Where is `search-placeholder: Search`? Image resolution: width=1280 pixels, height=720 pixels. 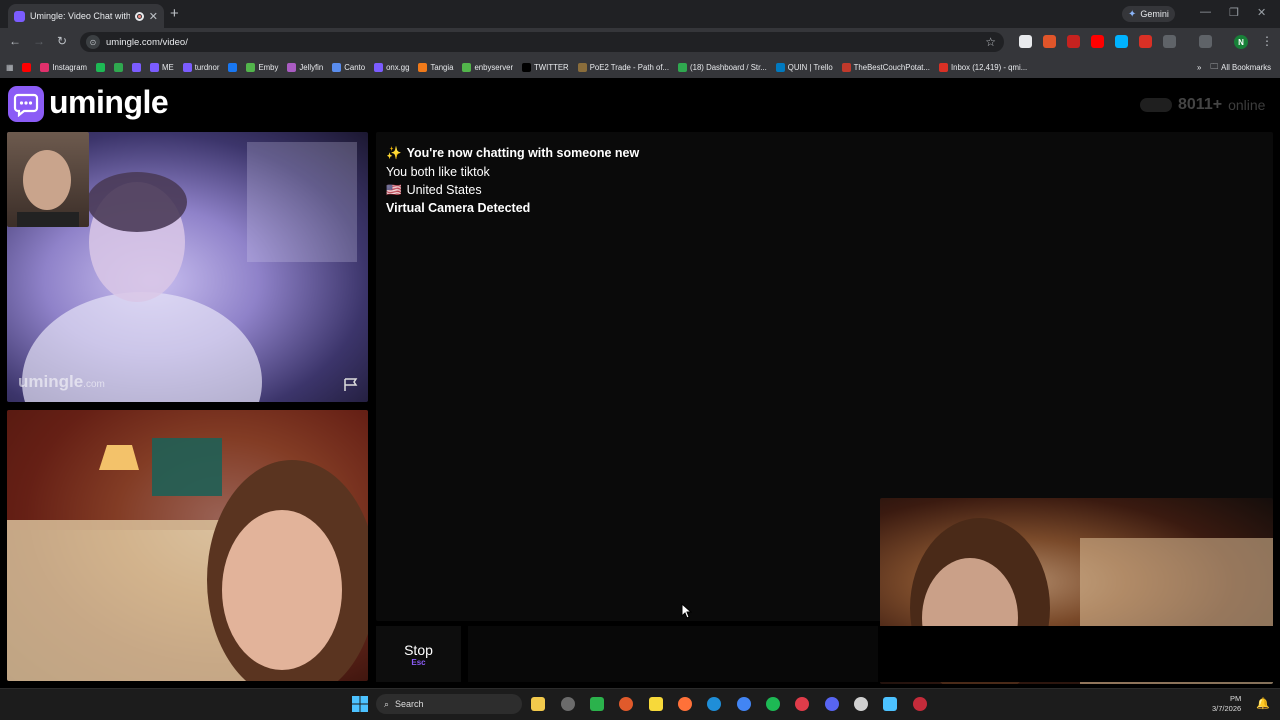
search-placeholder: Search is located at coordinates (409, 704).